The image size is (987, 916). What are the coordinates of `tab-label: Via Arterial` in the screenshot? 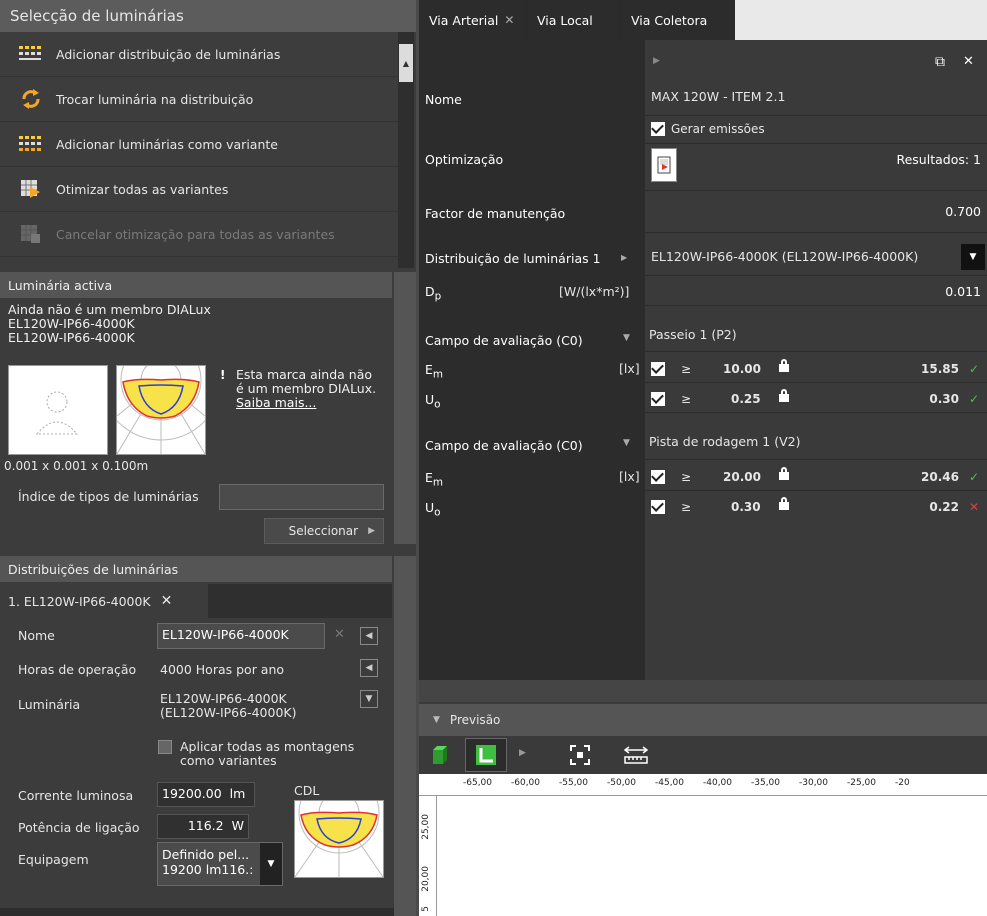 It's located at (464, 20).